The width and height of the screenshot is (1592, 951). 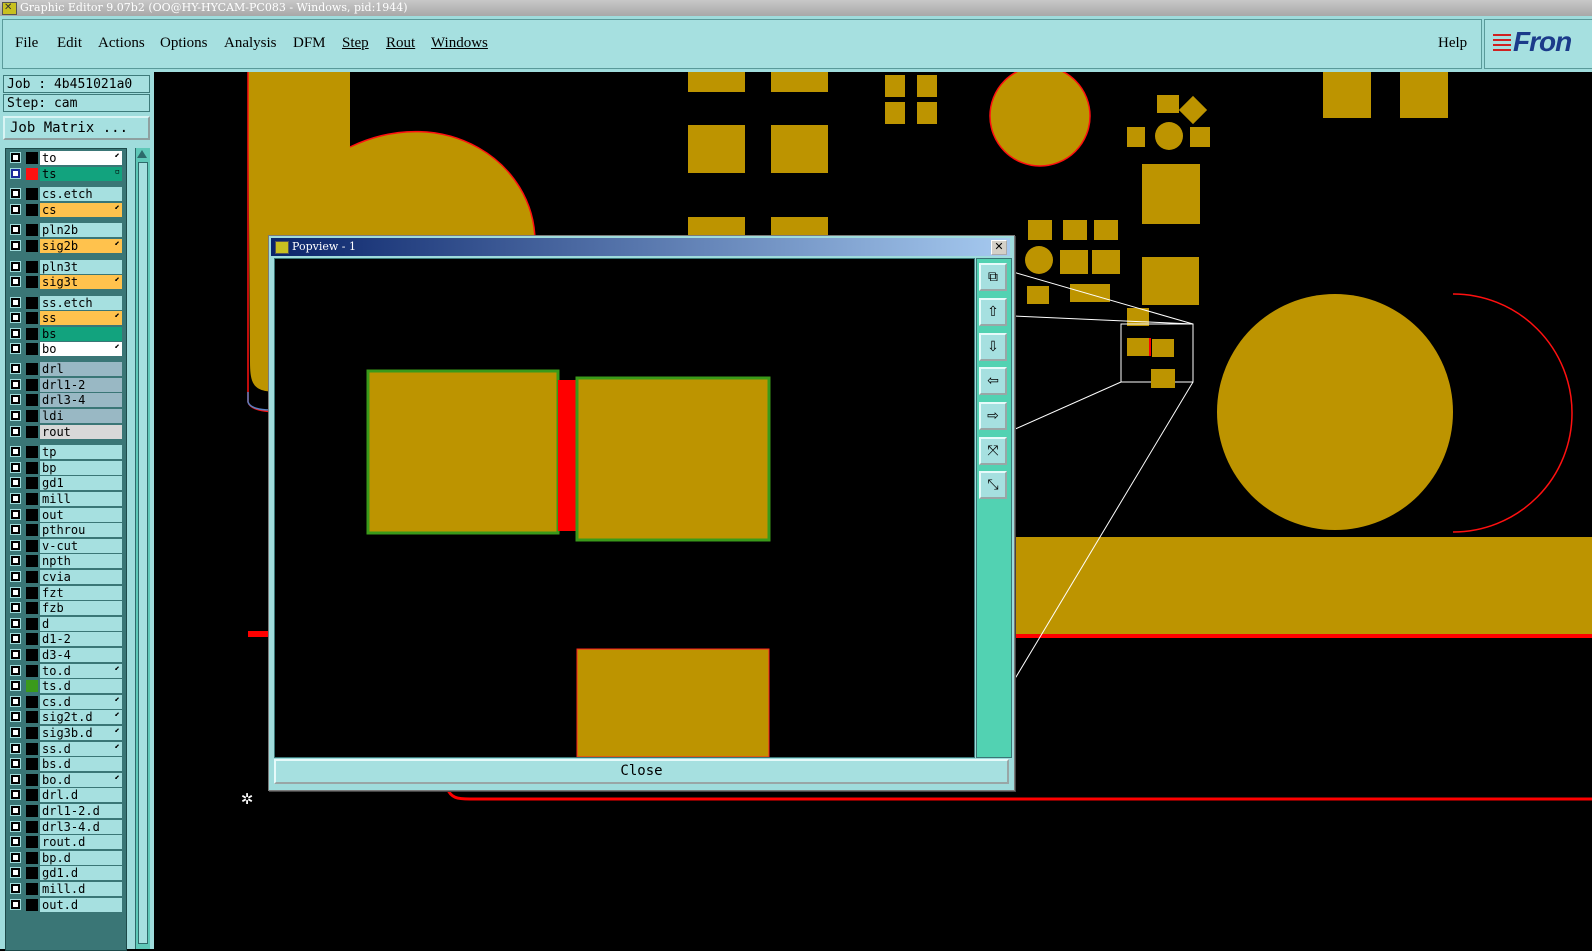 What do you see at coordinates (640, 247) in the screenshot?
I see `popview-title-bar: Popview - 1 ✕` at bounding box center [640, 247].